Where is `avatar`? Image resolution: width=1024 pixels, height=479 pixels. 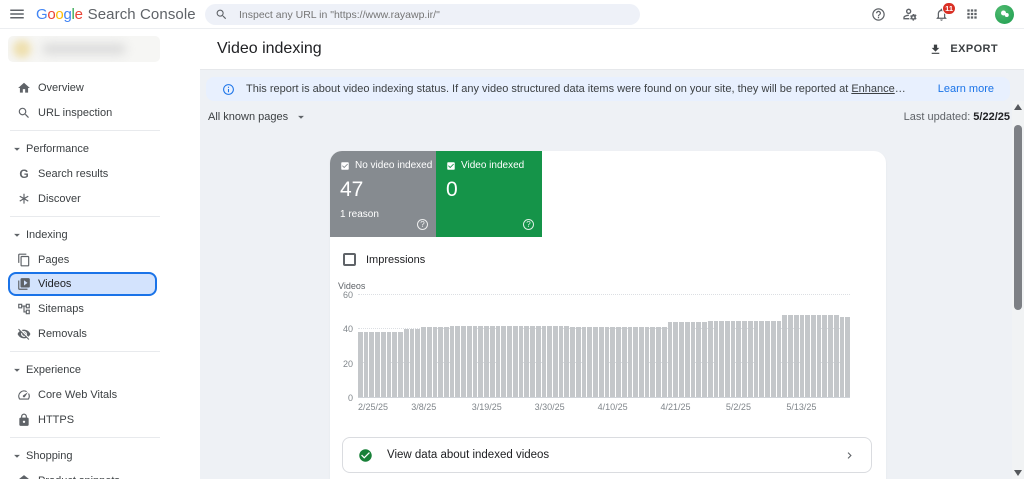 avatar is located at coordinates (1004, 14).